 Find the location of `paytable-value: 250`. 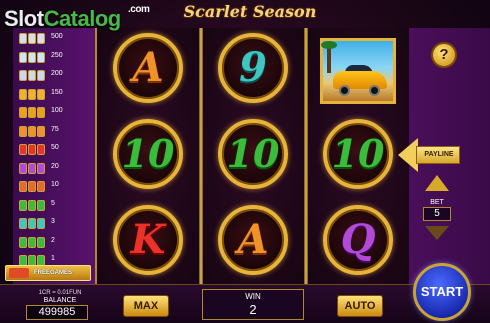

paytable-value: 250 is located at coordinates (57, 55).